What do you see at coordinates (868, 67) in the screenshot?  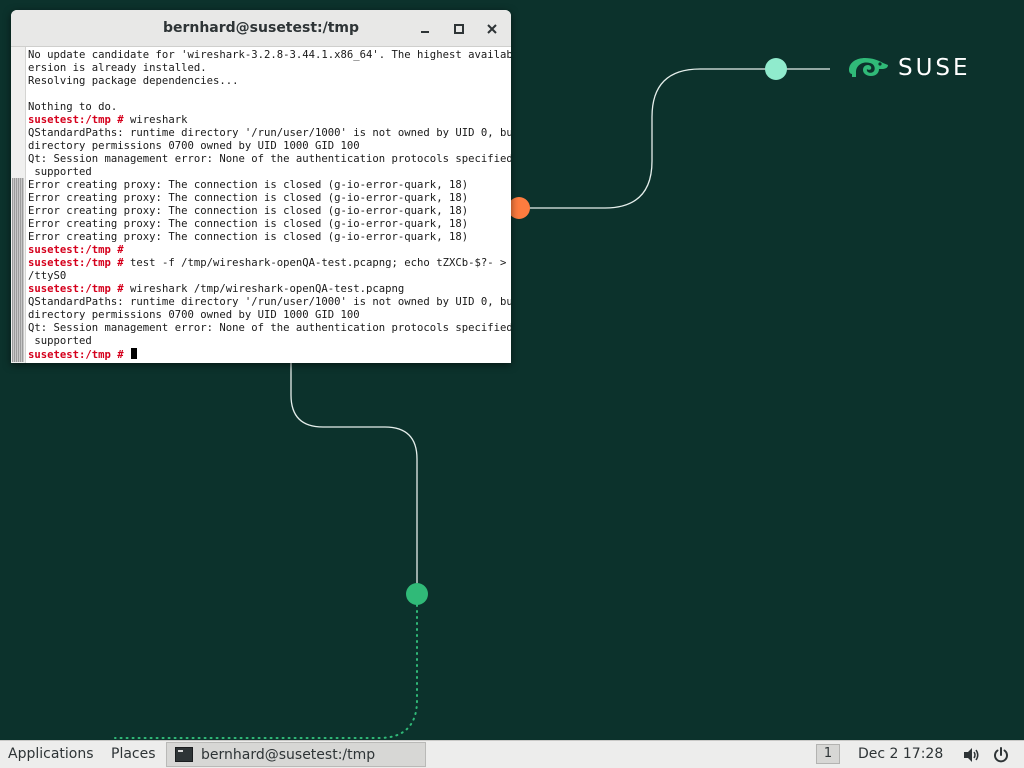 I see `chameleon-icon` at bounding box center [868, 67].